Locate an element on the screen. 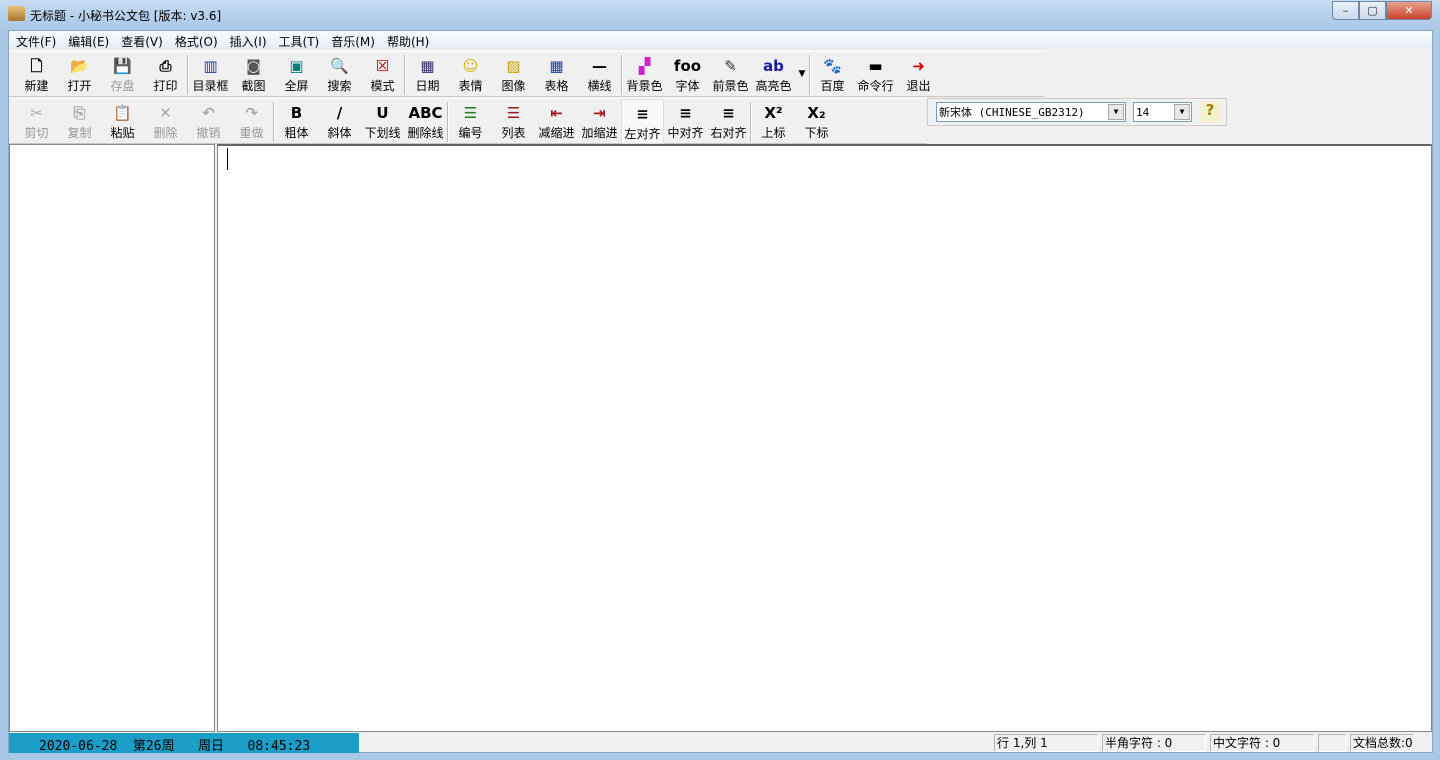  toolbar-button-highlight-color: ab 高亮色 is located at coordinates (773, 74).